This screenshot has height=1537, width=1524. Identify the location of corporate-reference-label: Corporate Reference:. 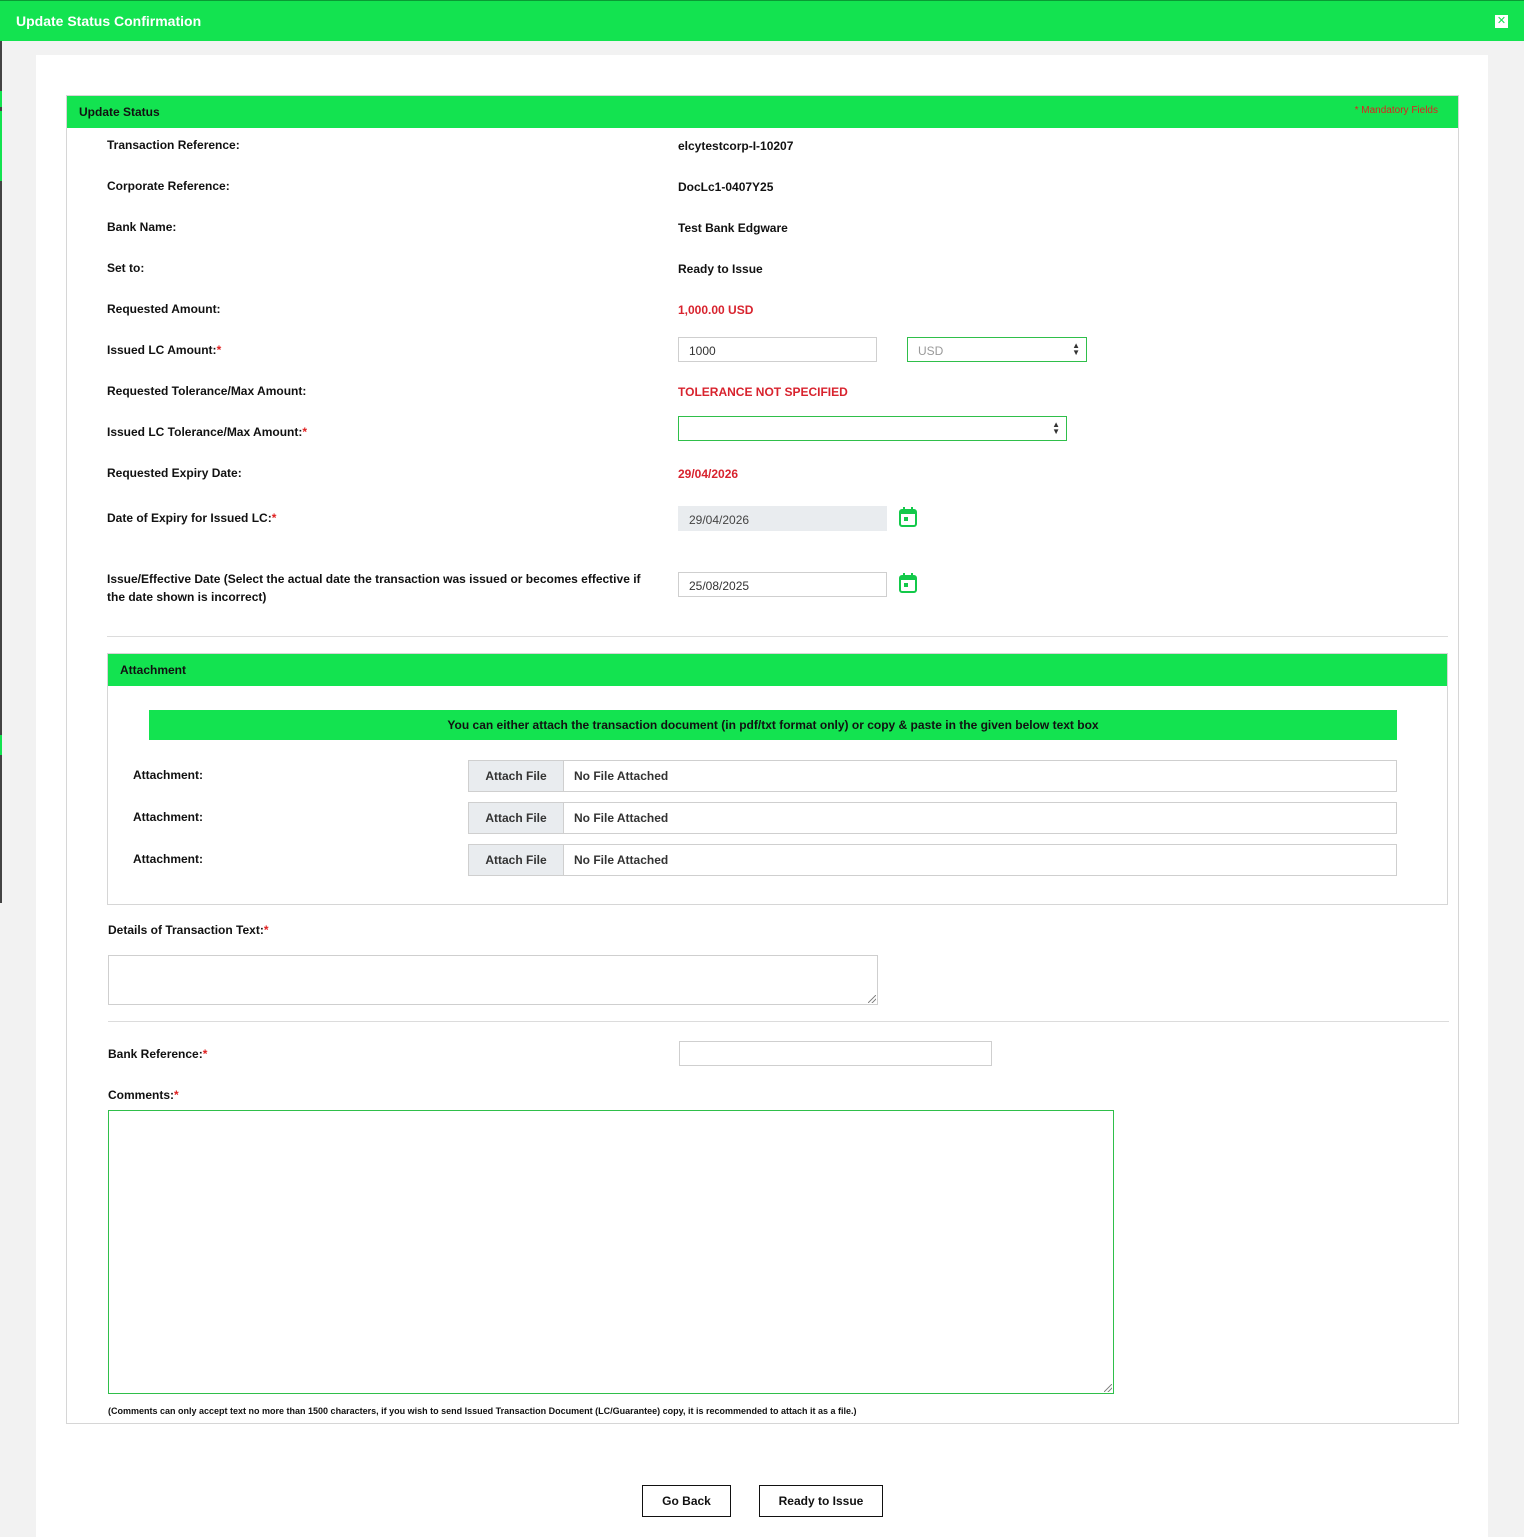
(168, 186).